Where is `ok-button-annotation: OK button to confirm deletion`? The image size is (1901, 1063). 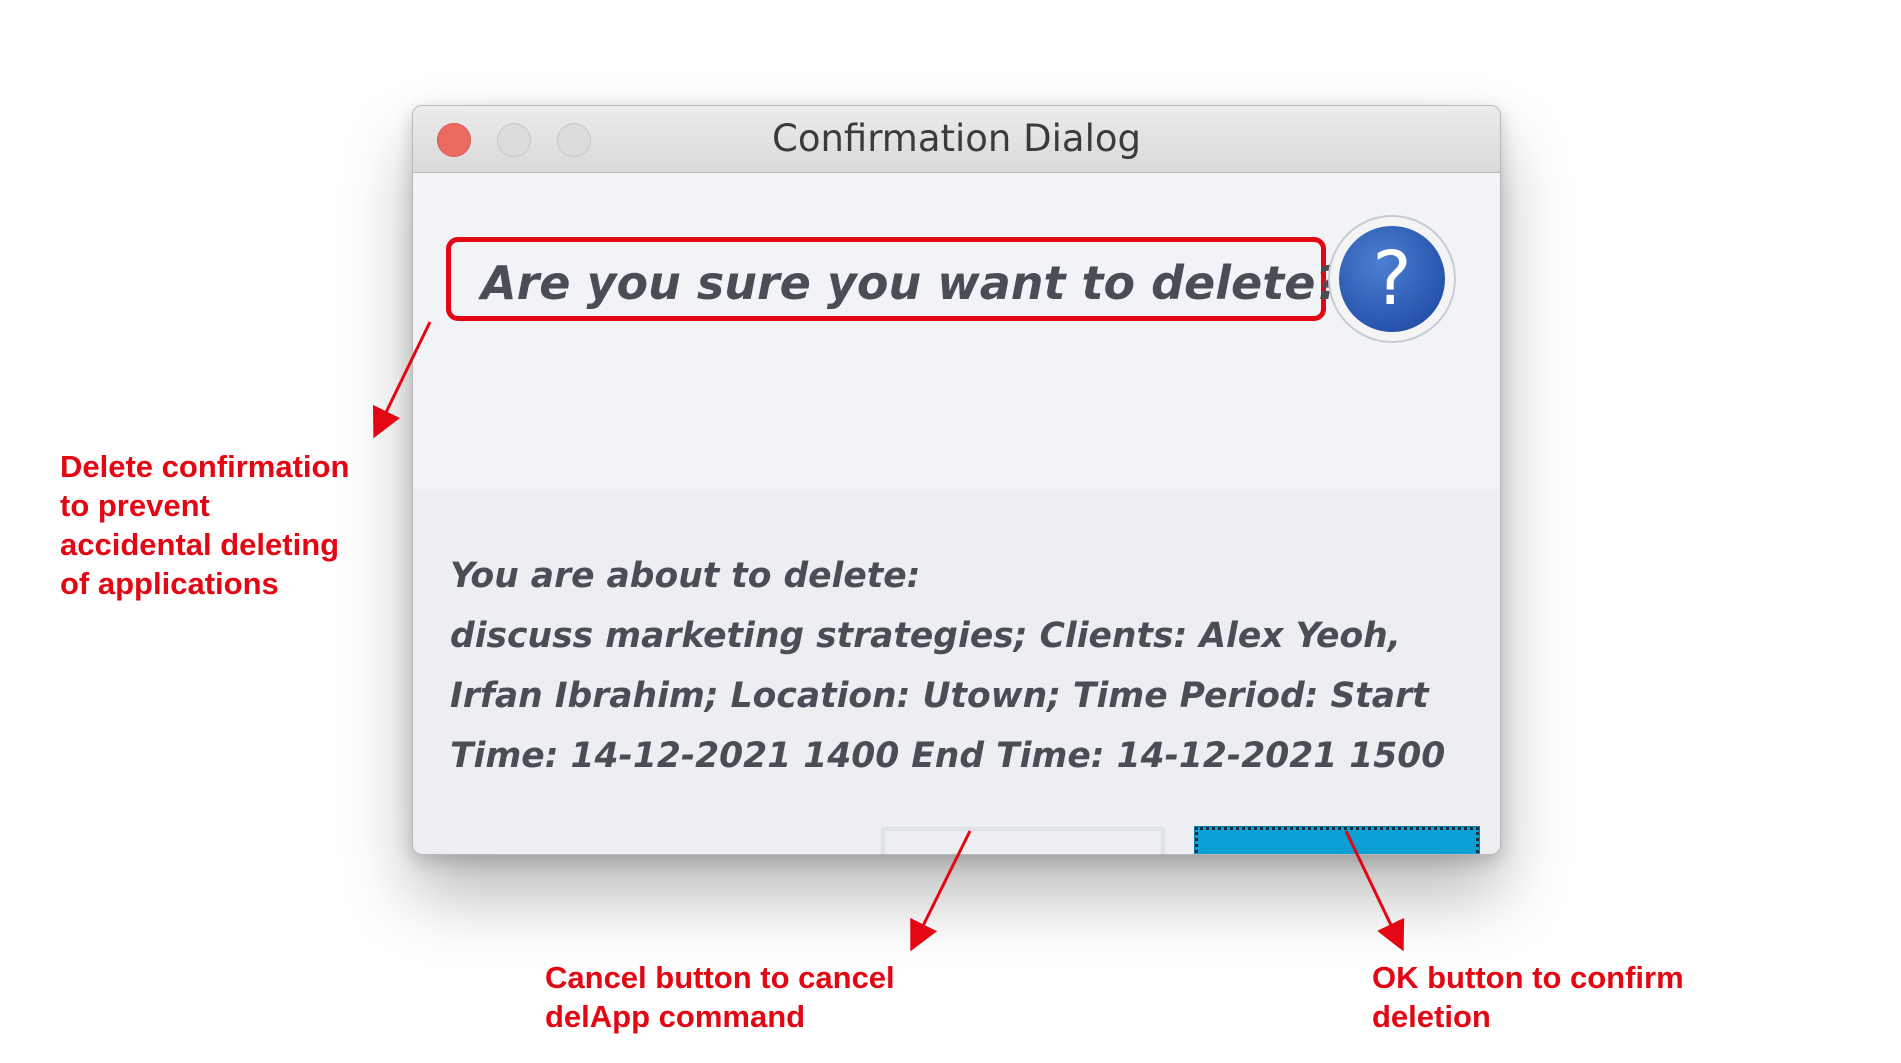 ok-button-annotation: OK button to confirm deletion is located at coordinates (1528, 997).